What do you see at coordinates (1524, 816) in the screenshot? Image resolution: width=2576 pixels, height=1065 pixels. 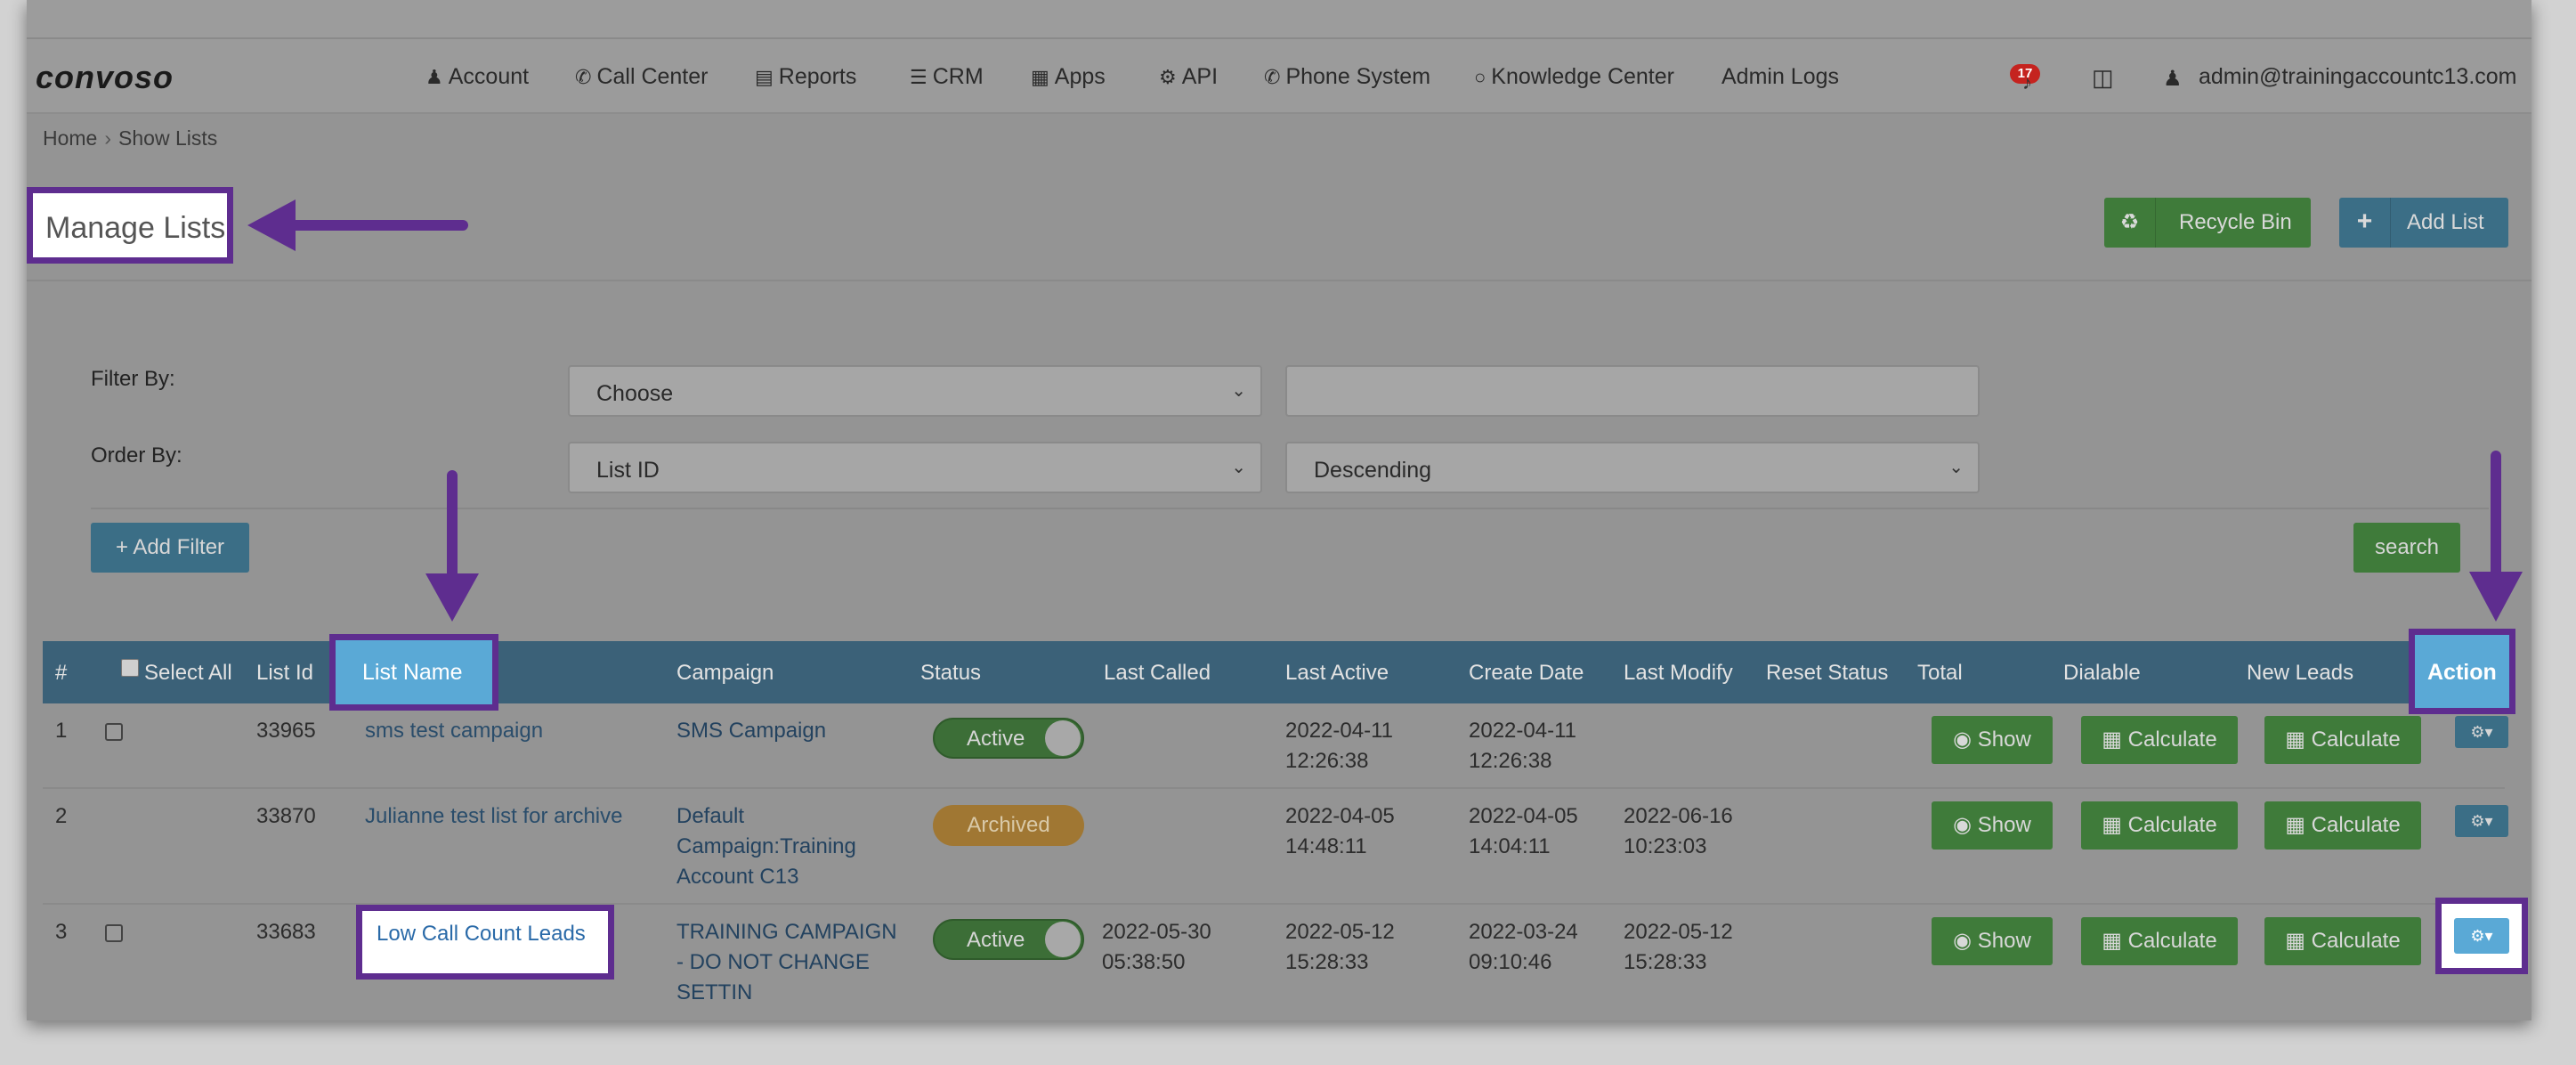 I see `create-date-date: 2022-04-05` at bounding box center [1524, 816].